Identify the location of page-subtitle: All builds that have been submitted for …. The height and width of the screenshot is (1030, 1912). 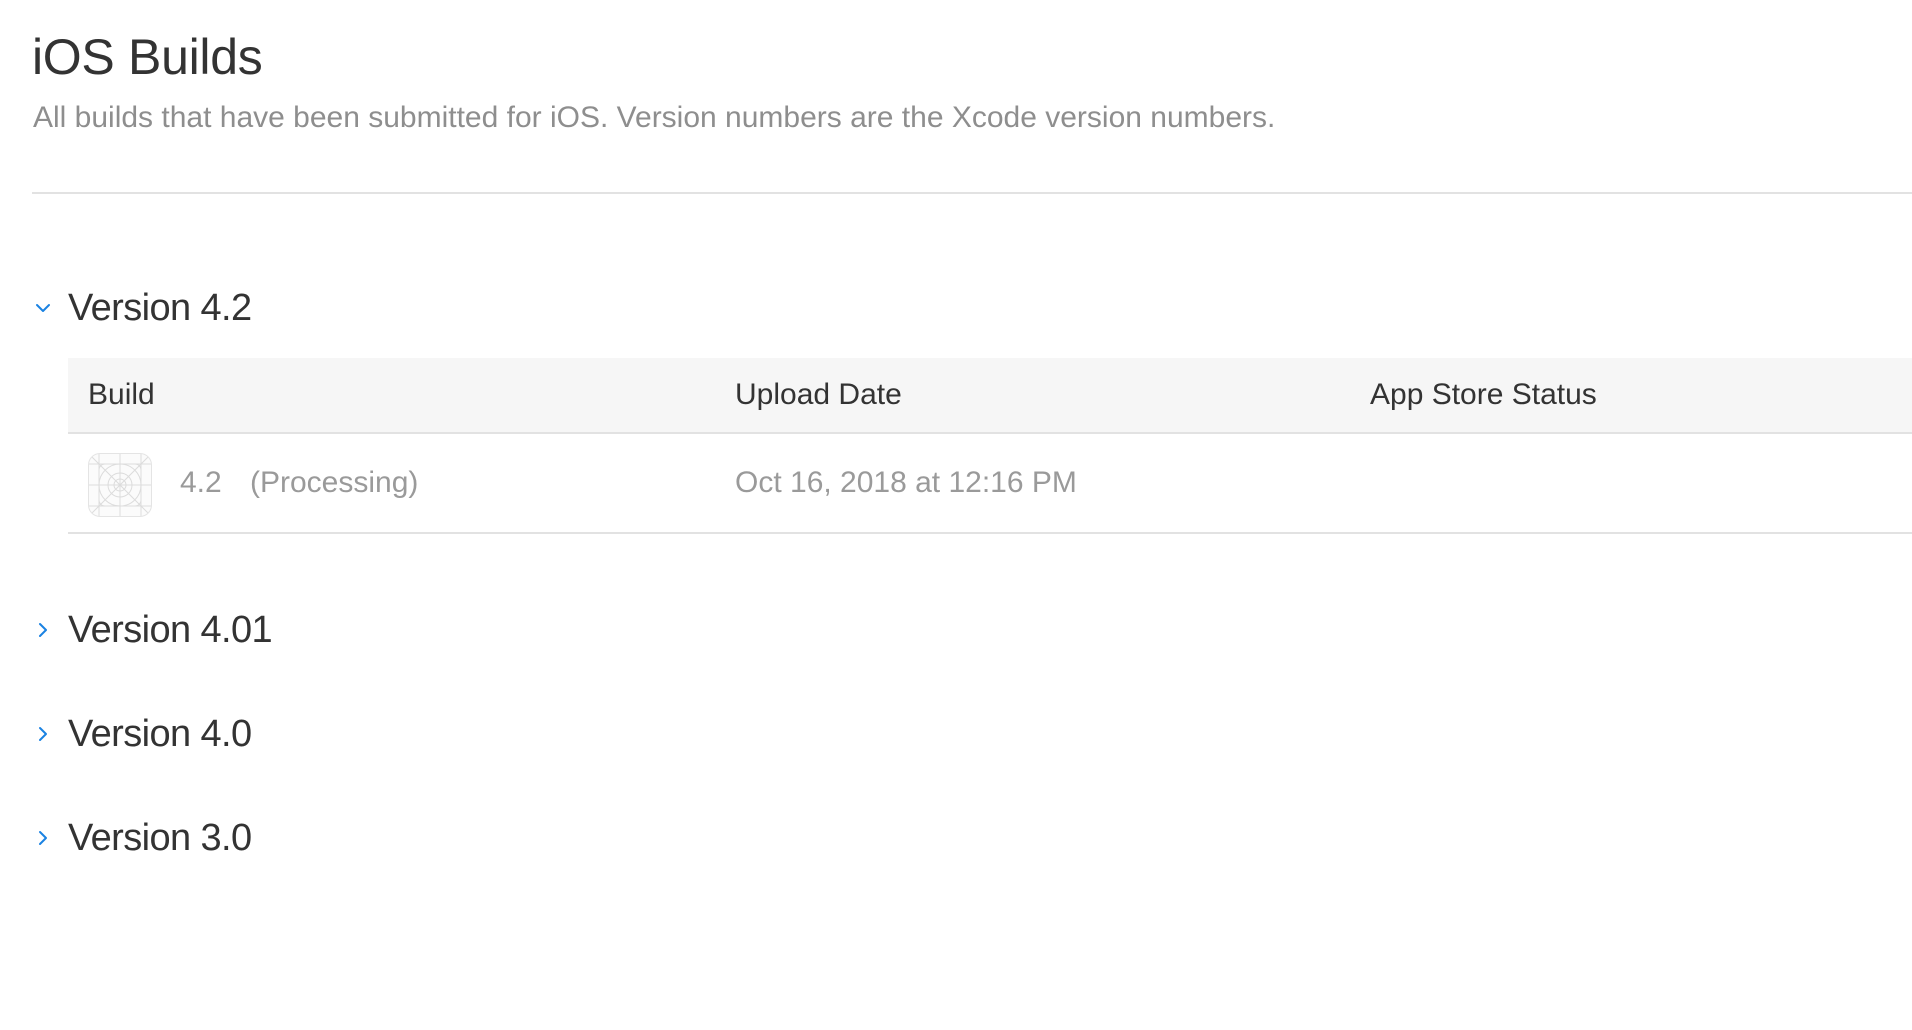
(654, 117).